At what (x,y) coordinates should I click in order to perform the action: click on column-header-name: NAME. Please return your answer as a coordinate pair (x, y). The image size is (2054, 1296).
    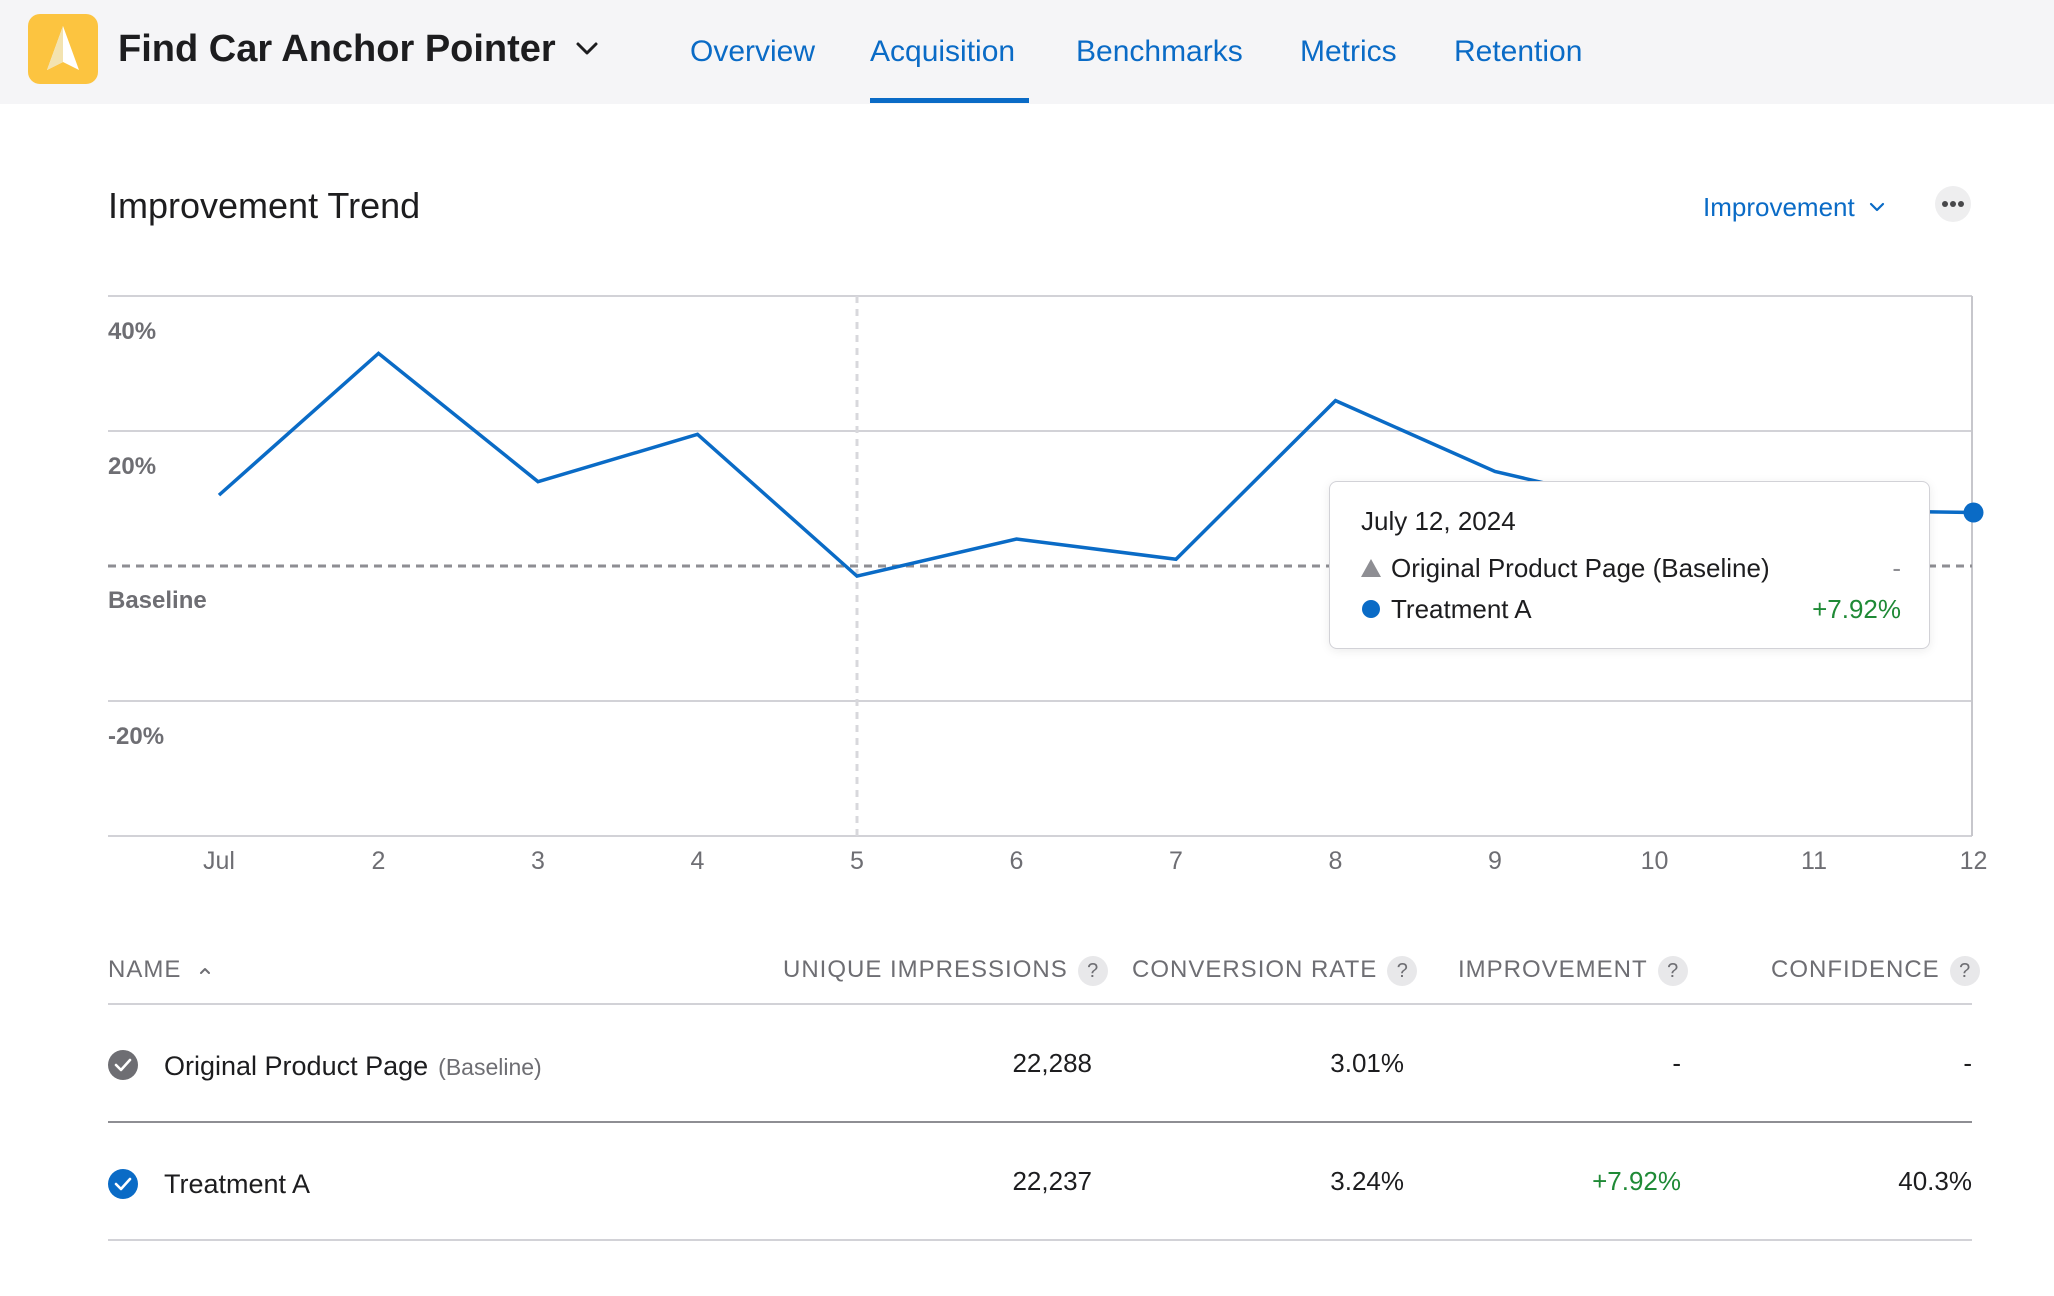
    Looking at the image, I should click on (160, 970).